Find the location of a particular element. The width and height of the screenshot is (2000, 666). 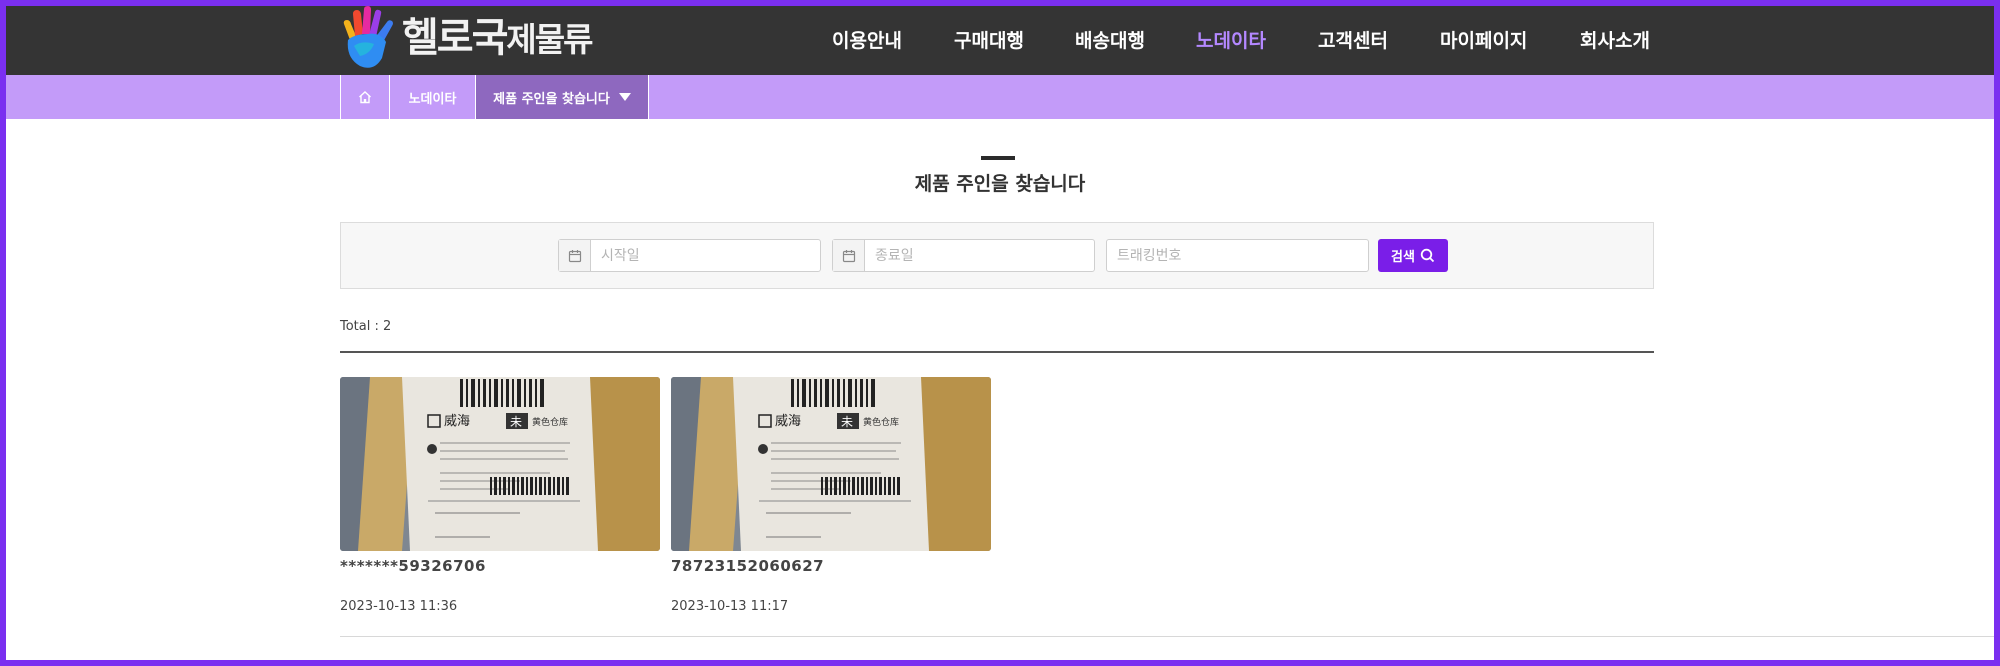

title-accent-bar is located at coordinates (998, 158).